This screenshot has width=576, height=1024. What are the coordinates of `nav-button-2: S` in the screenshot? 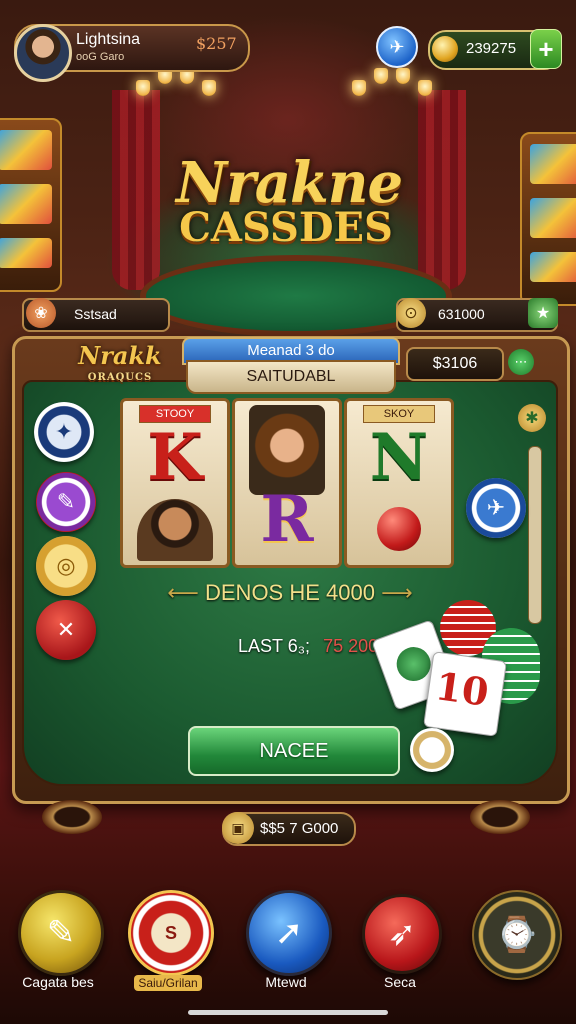 It's located at (171, 933).